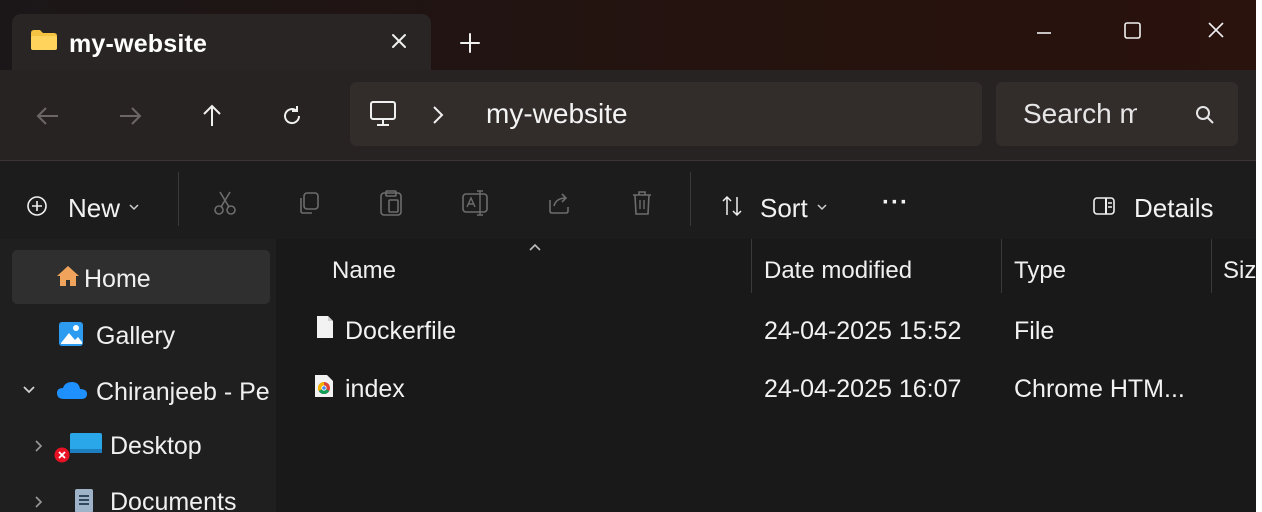 The image size is (1262, 512). Describe the element at coordinates (863, 331) in the screenshot. I see `file-date-modified: 24-04-2025 15:52` at that location.